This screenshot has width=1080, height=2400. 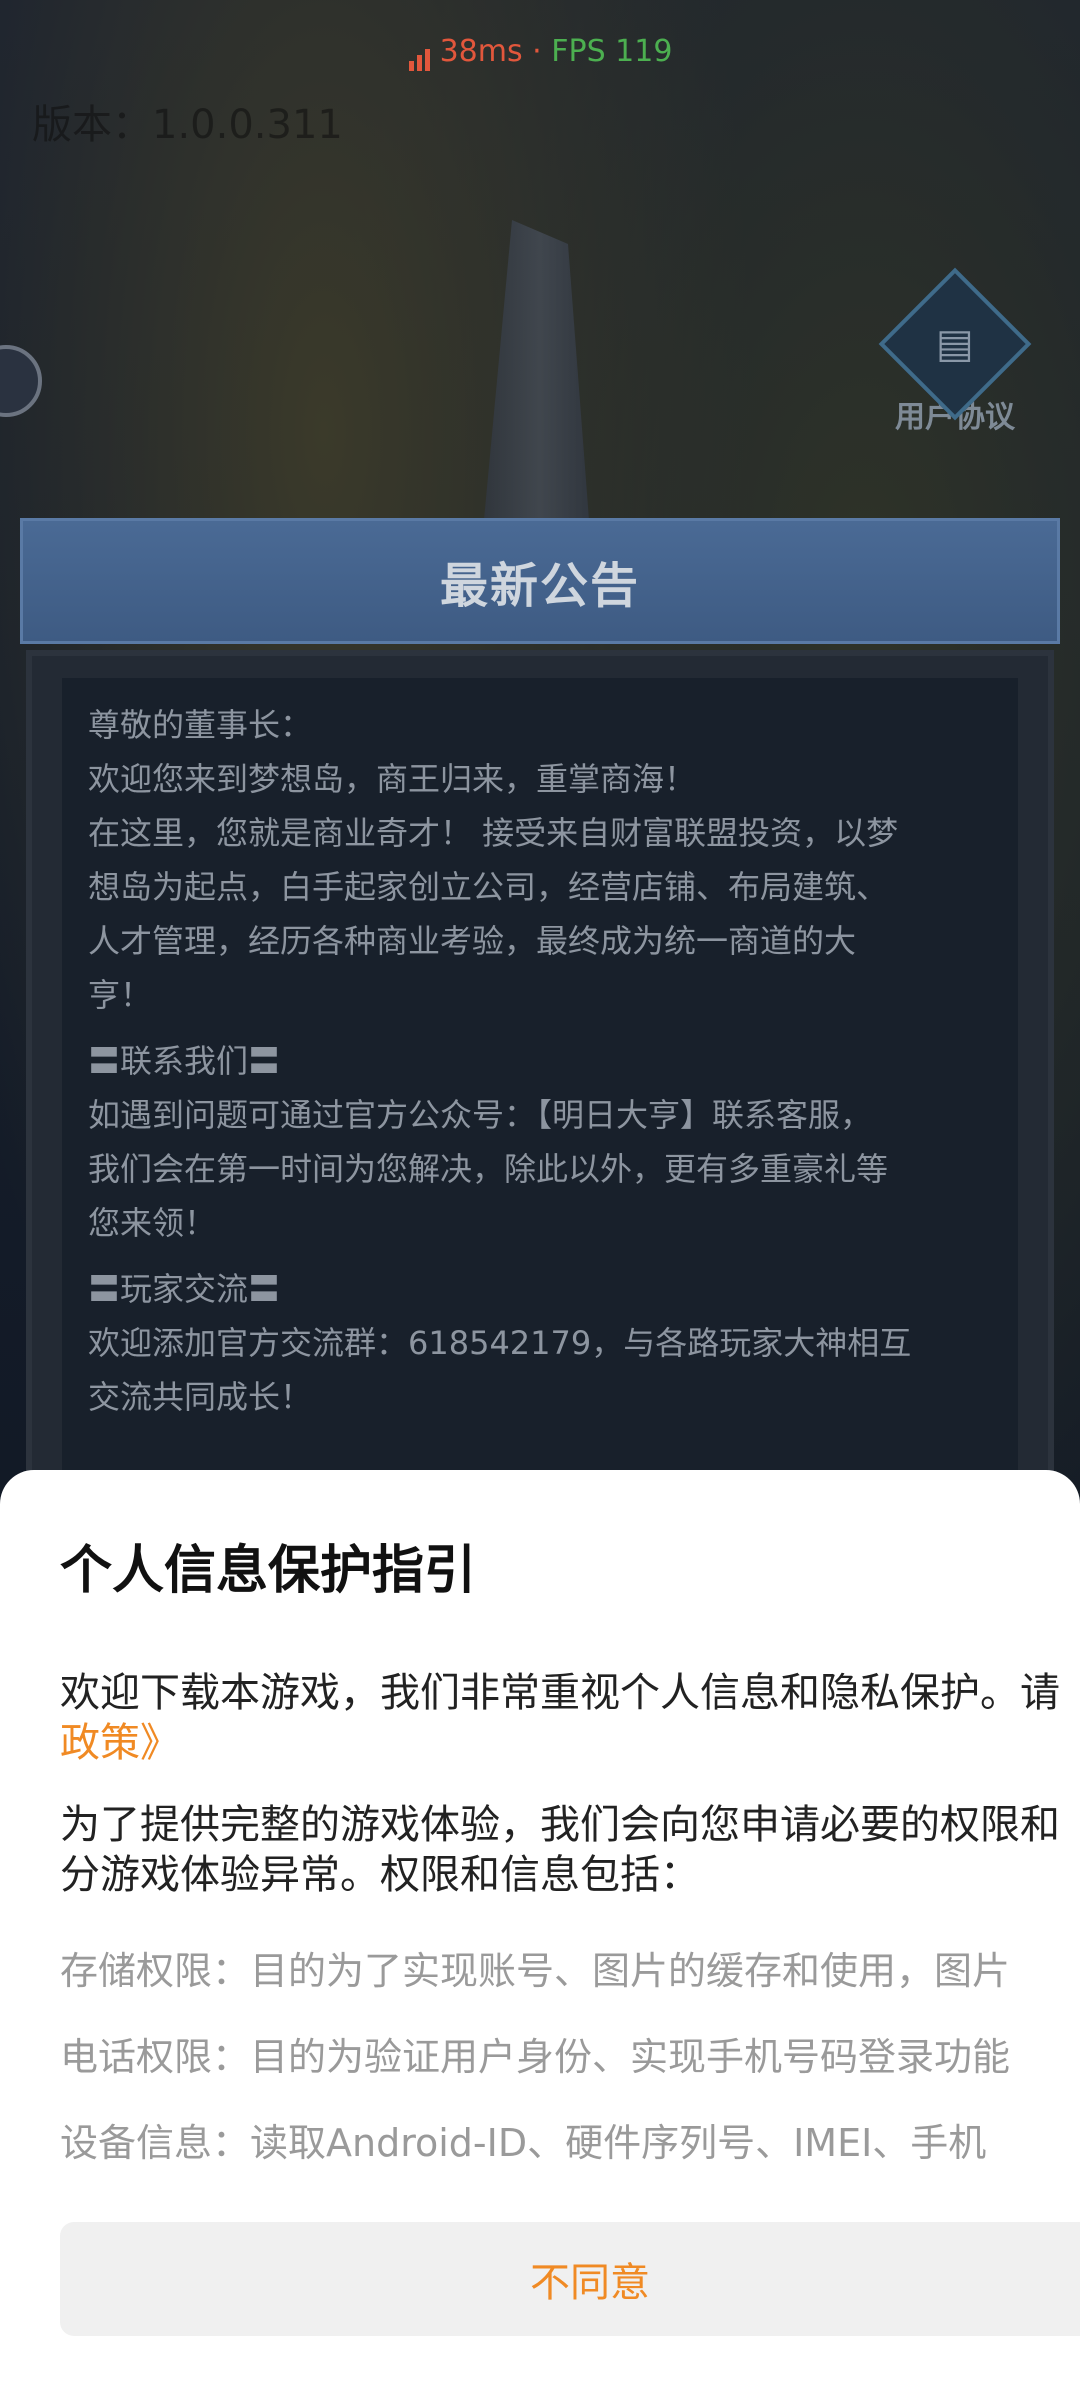 I want to click on privacy-title: 个人信息保护指引, so click(x=268, y=1571).